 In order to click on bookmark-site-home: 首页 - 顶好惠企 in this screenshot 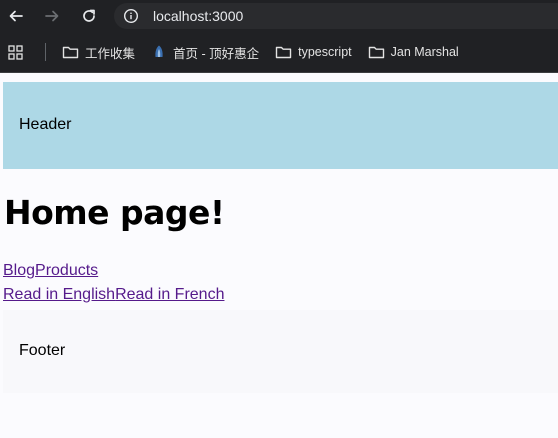, I will do `click(205, 52)`.